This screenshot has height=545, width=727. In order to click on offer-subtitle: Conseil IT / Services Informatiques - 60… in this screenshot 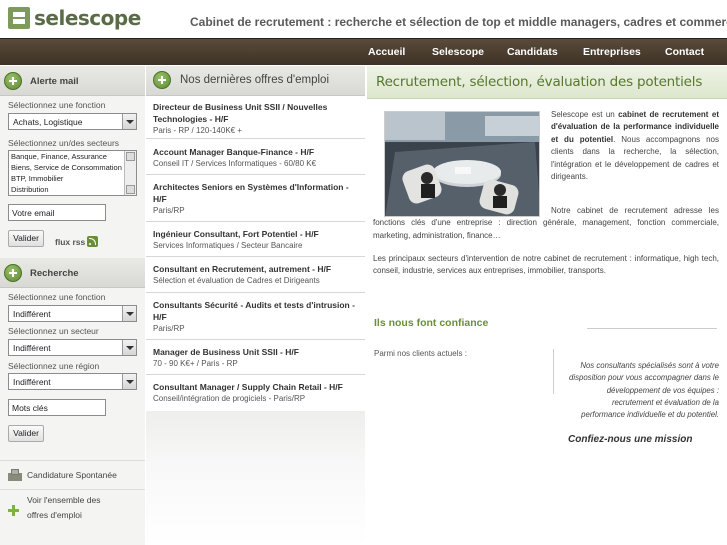, I will do `click(235, 163)`.